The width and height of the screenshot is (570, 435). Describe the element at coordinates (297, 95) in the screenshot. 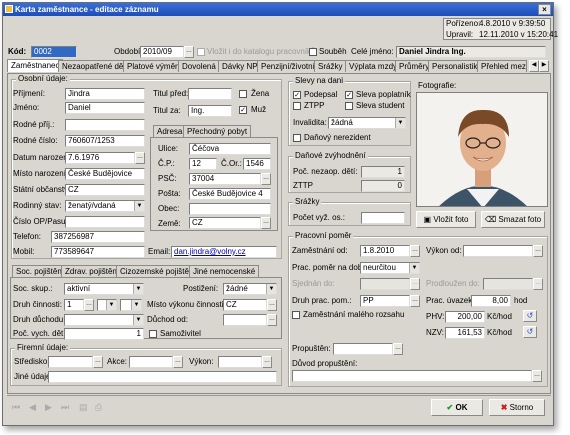

I see `signed-checkbox: ✓` at that location.